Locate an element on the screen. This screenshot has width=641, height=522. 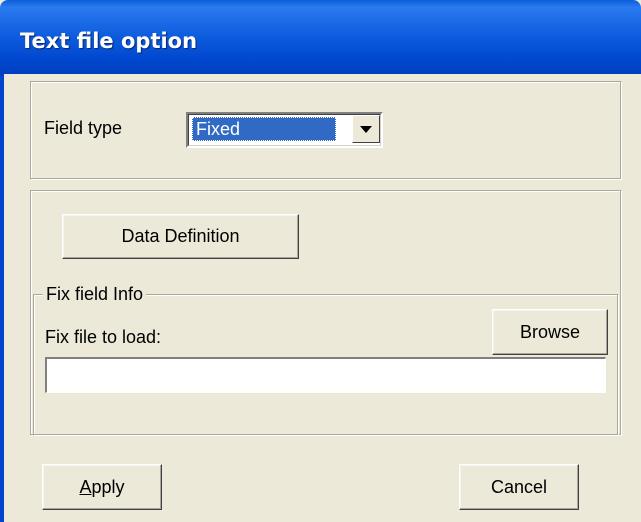
field-type-dropdown-button is located at coordinates (366, 129).